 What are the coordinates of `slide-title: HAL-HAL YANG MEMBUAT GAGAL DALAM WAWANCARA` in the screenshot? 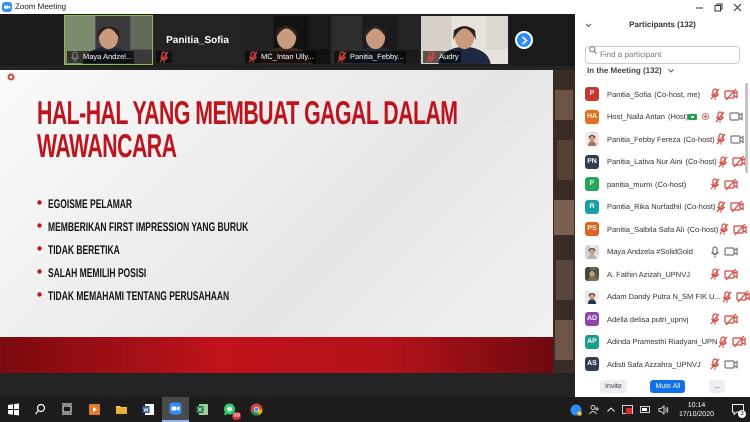 It's located at (247, 129).